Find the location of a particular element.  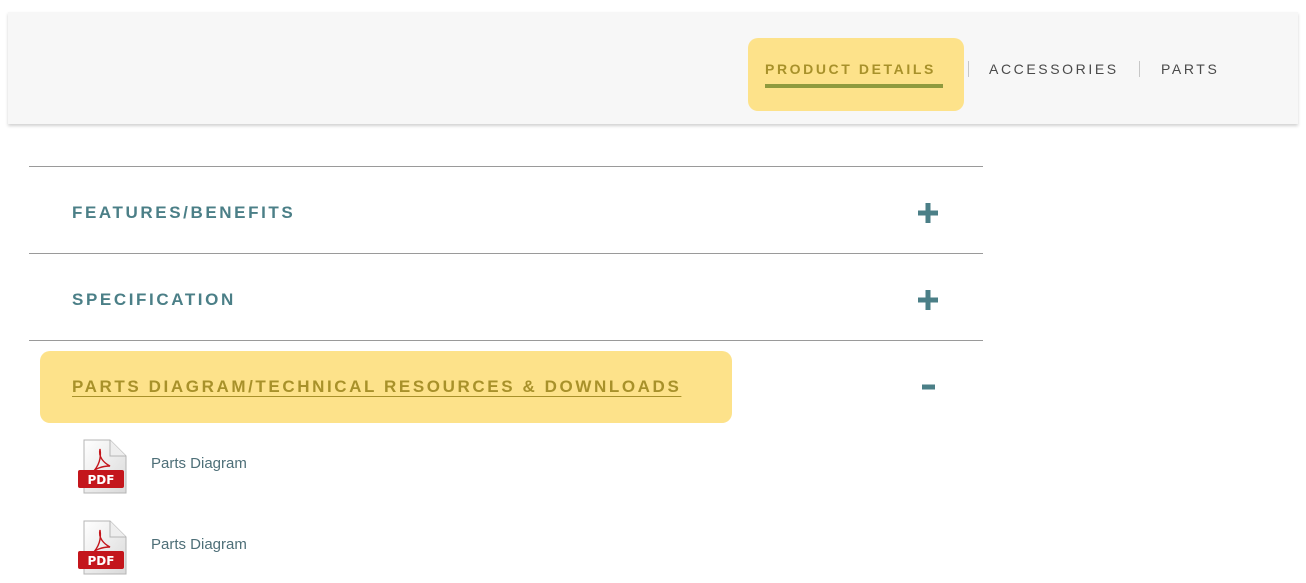

tab-product-details: PRODUCT DETAILS is located at coordinates (850, 69).